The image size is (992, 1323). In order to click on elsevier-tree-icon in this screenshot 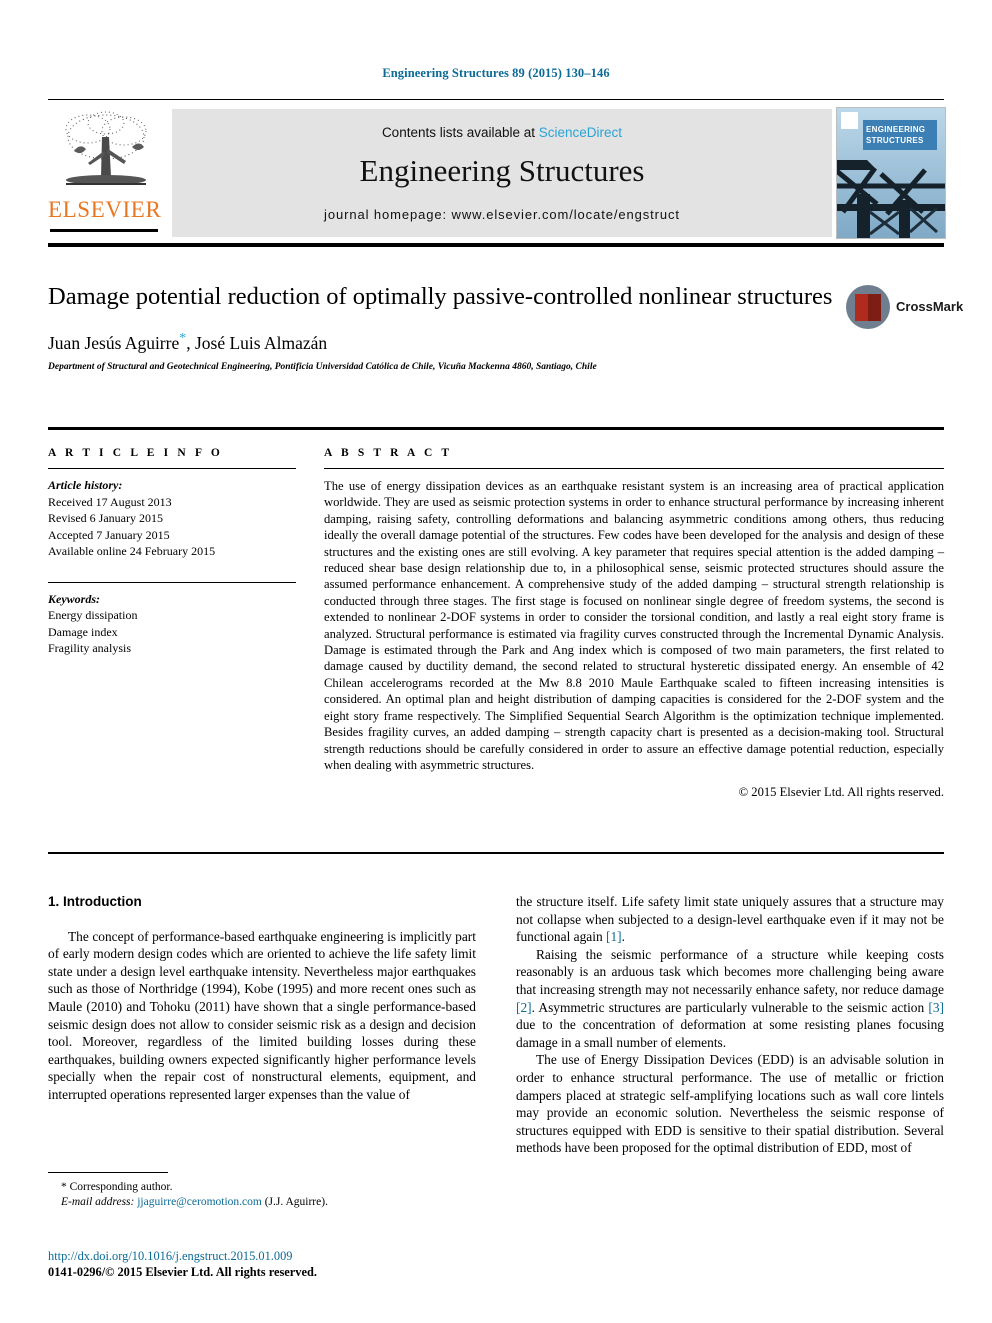, I will do `click(106, 151)`.